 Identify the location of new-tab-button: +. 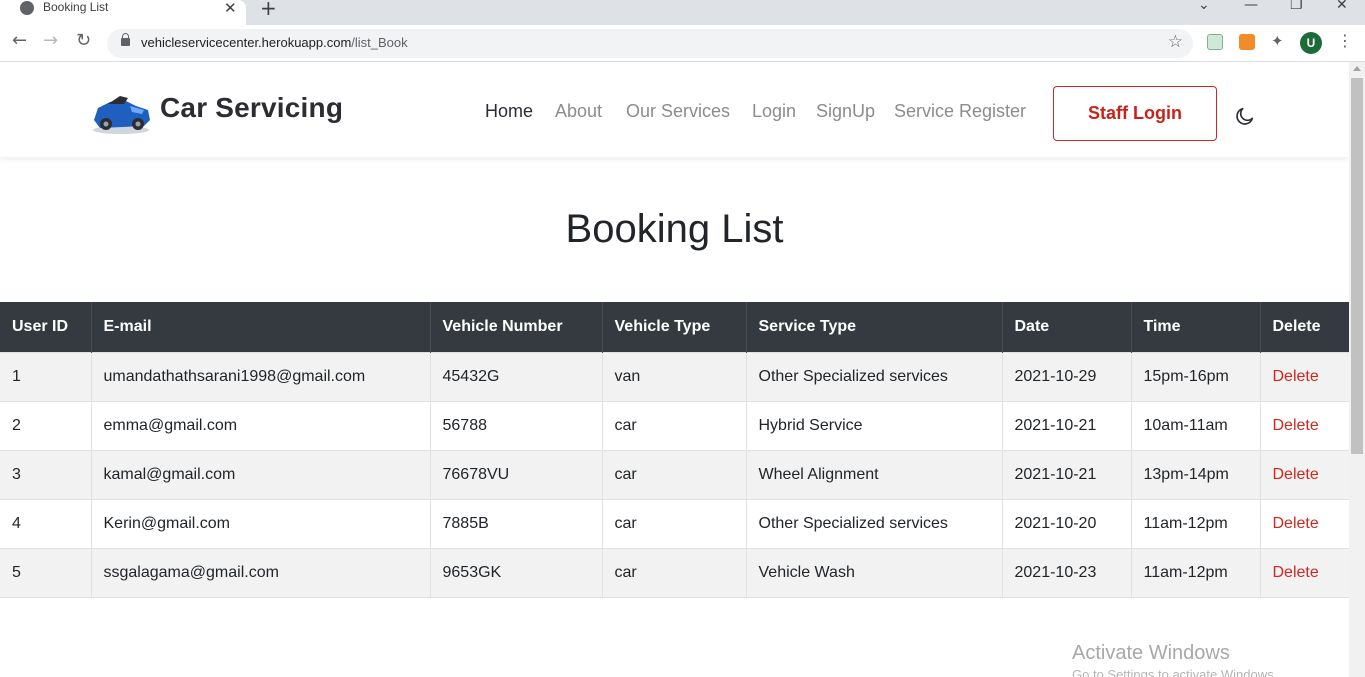
(268, 10).